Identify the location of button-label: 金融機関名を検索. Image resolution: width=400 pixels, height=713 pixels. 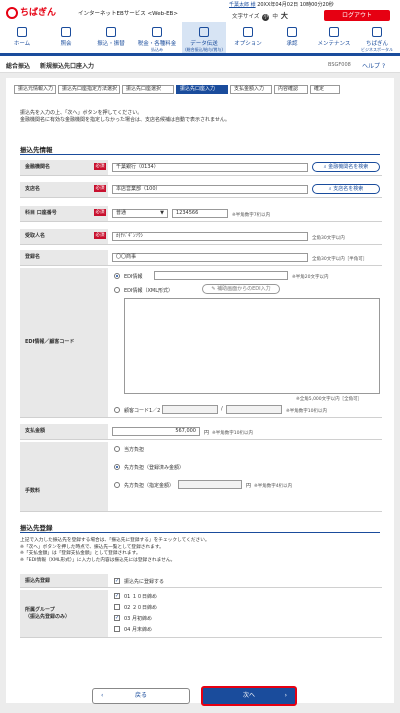
(348, 167).